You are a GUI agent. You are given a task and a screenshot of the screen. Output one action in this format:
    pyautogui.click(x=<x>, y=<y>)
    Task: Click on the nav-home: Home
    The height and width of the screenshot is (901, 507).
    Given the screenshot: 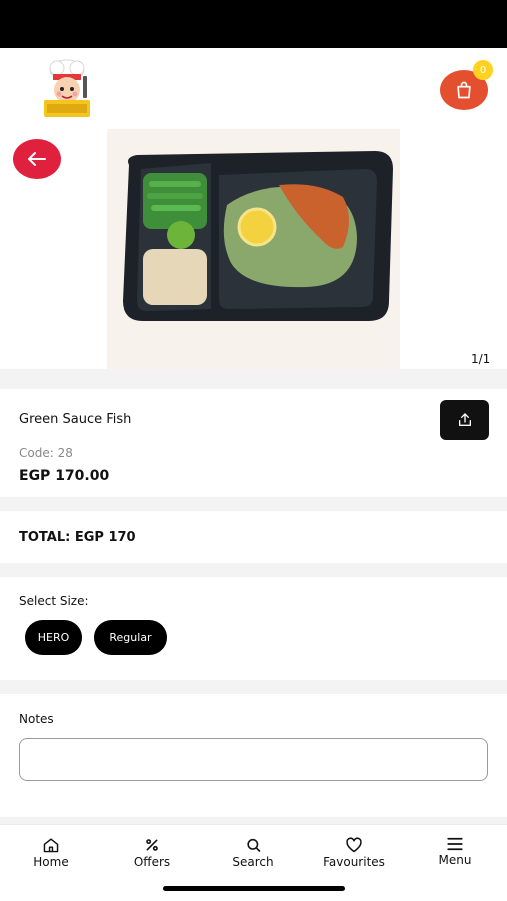 What is the action you would take?
    pyautogui.click(x=51, y=853)
    